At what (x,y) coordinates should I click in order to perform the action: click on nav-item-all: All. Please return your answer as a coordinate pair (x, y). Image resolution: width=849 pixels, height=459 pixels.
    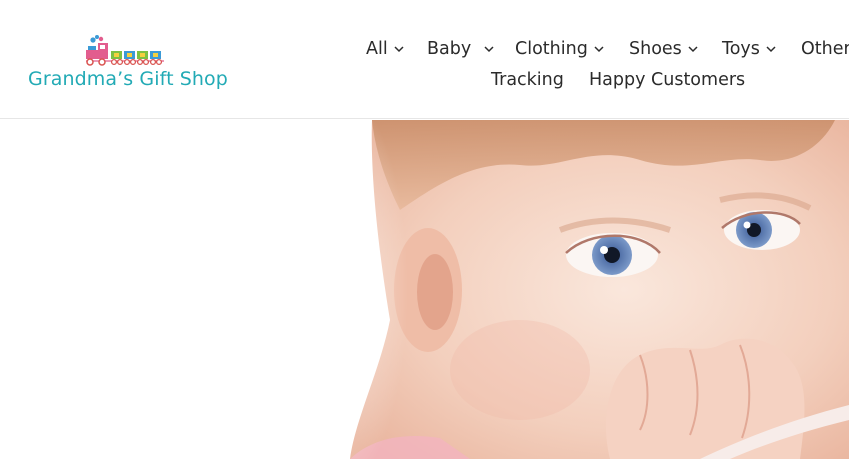
    Looking at the image, I should click on (385, 49).